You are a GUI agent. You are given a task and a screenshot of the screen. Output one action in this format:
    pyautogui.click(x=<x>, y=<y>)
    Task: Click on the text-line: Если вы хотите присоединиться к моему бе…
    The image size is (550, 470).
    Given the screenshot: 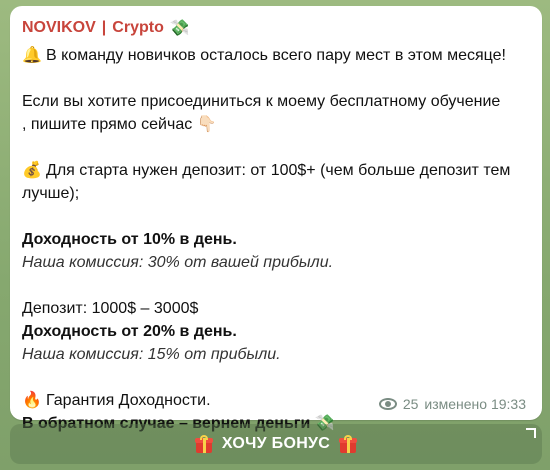 What is the action you would take?
    pyautogui.click(x=261, y=101)
    